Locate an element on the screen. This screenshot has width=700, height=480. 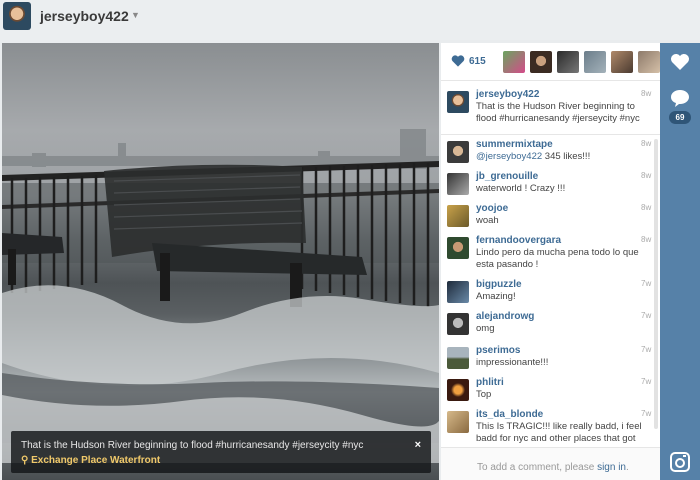
comment-username: fernandoovergara is located at coordinates (518, 240).